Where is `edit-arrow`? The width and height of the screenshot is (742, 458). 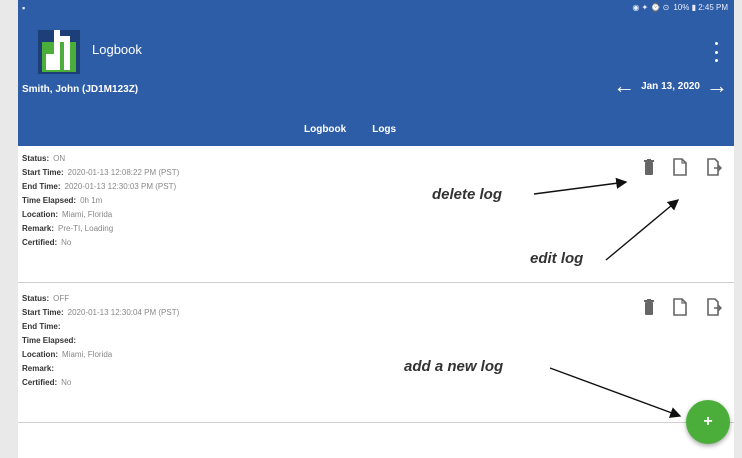
edit-arrow is located at coordinates (642, 230).